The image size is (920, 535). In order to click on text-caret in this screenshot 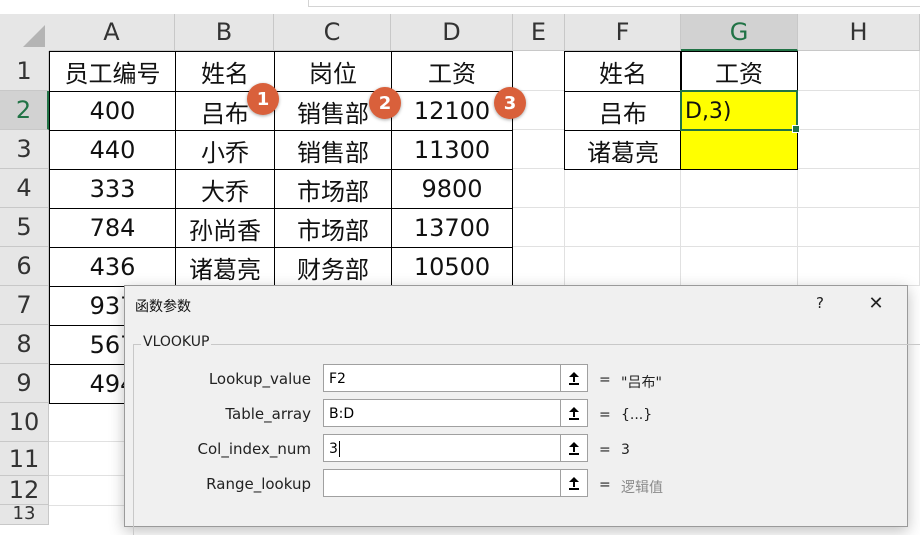, I will do `click(339, 449)`.